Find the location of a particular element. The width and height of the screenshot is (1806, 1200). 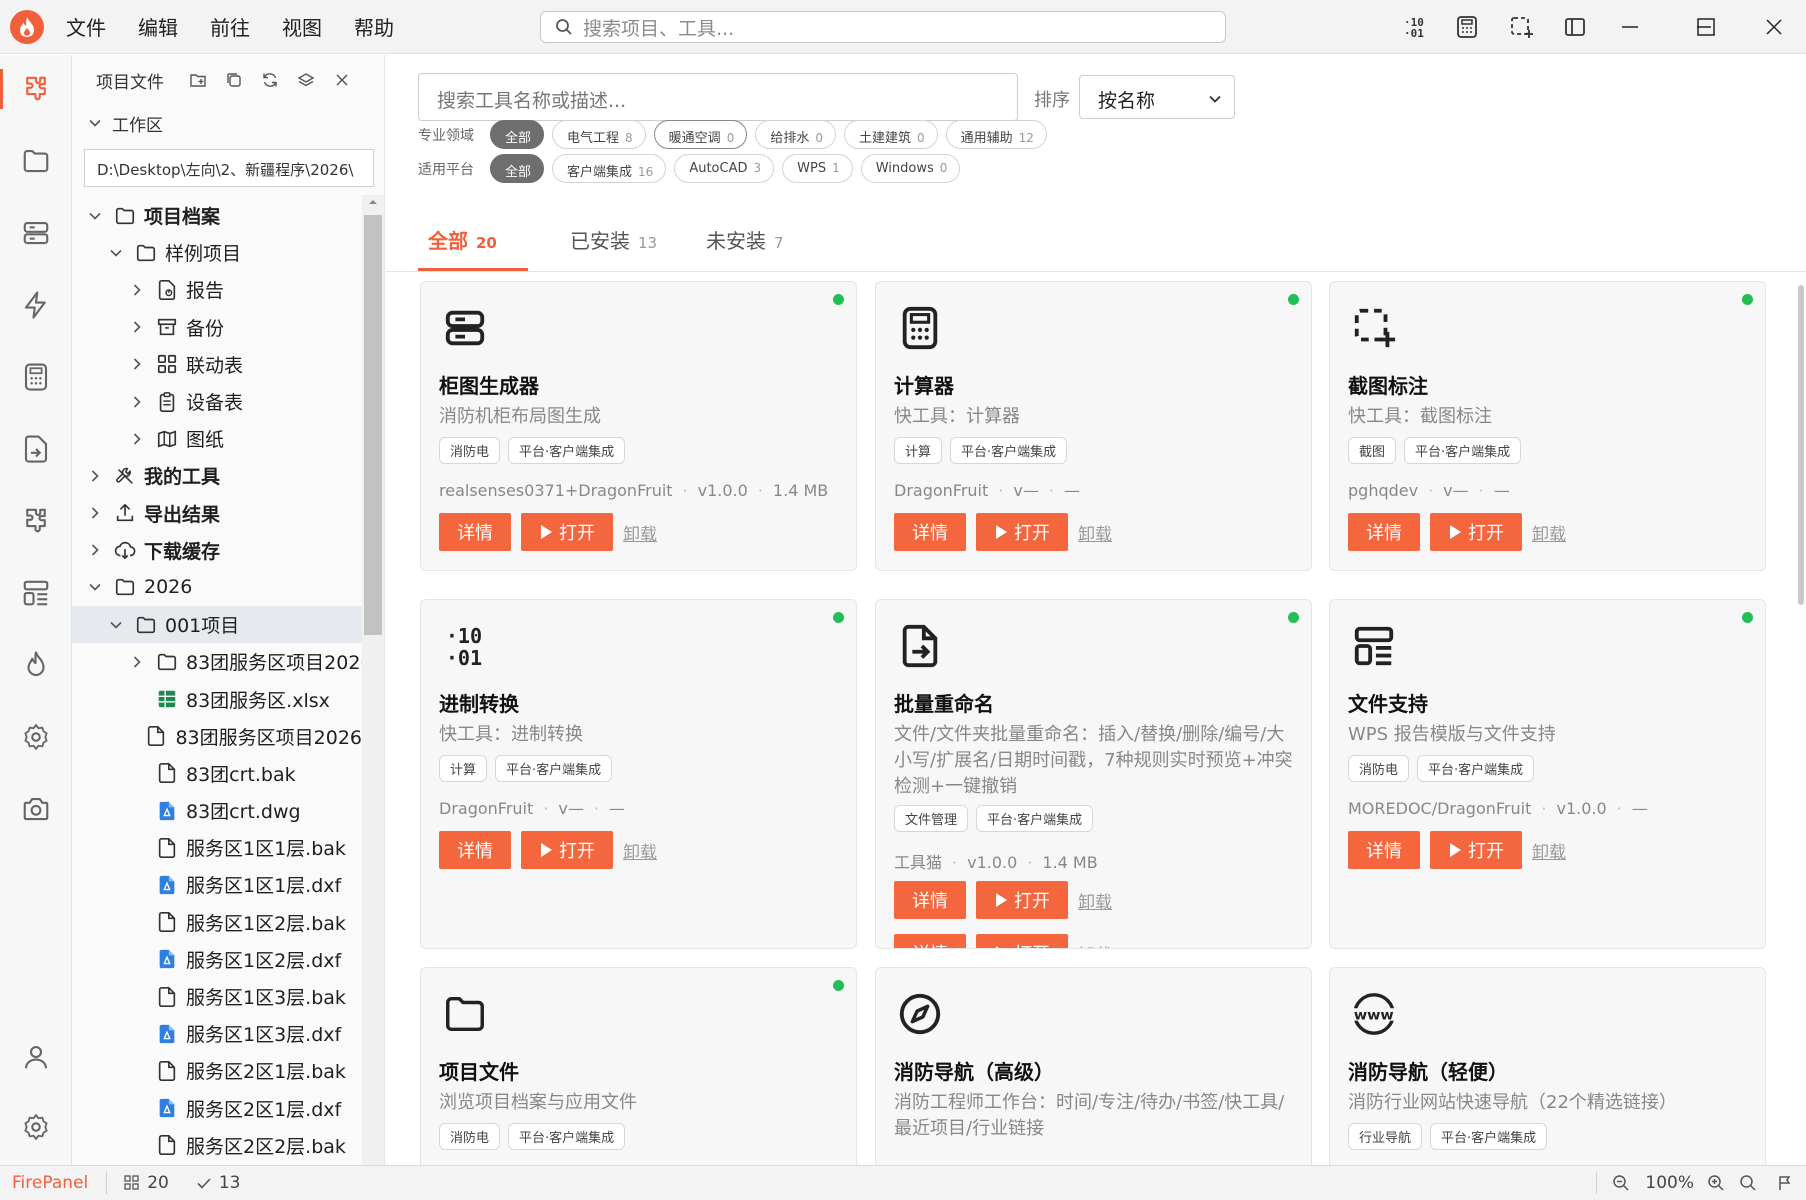

platform-filter-pill: WPS 1 is located at coordinates (817, 168).